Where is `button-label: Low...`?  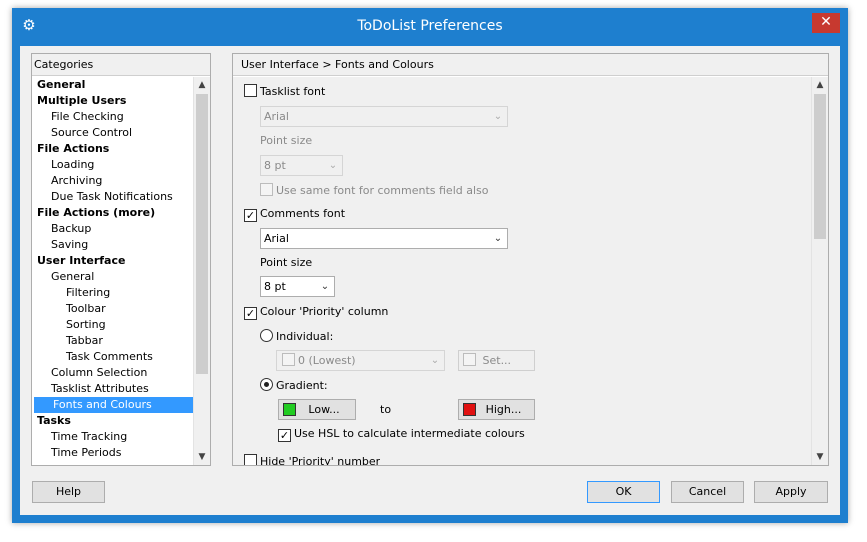
button-label: Low... is located at coordinates (324, 409).